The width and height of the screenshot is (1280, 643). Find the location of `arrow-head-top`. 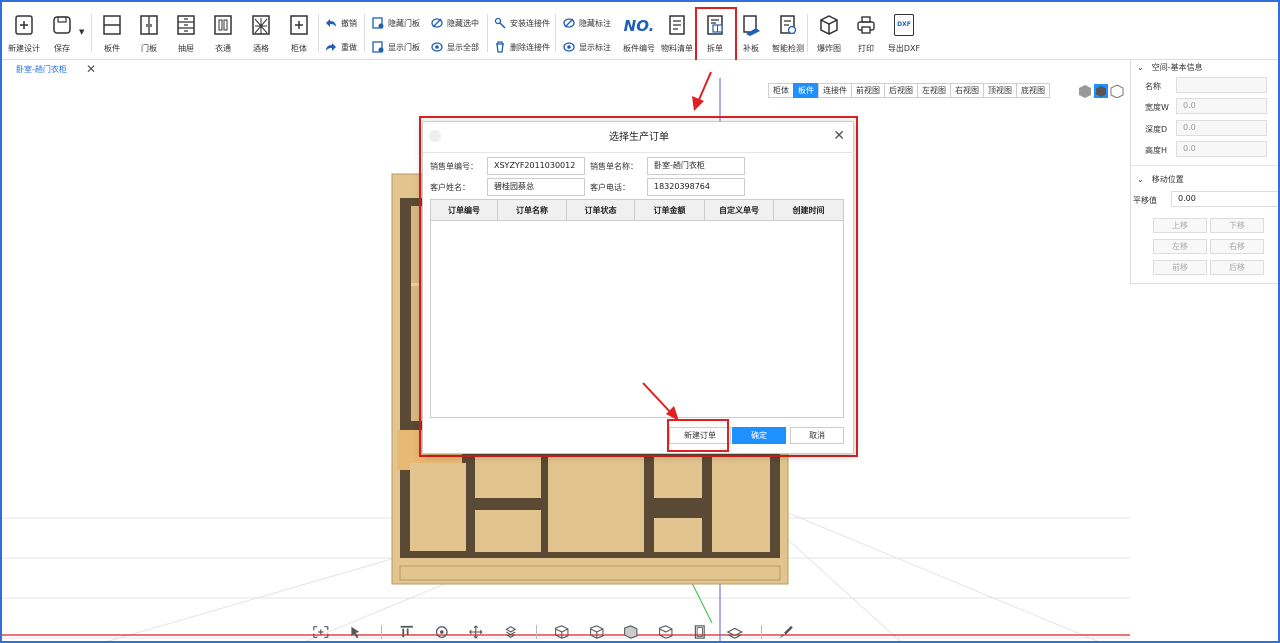

arrow-head-top is located at coordinates (698, 103).